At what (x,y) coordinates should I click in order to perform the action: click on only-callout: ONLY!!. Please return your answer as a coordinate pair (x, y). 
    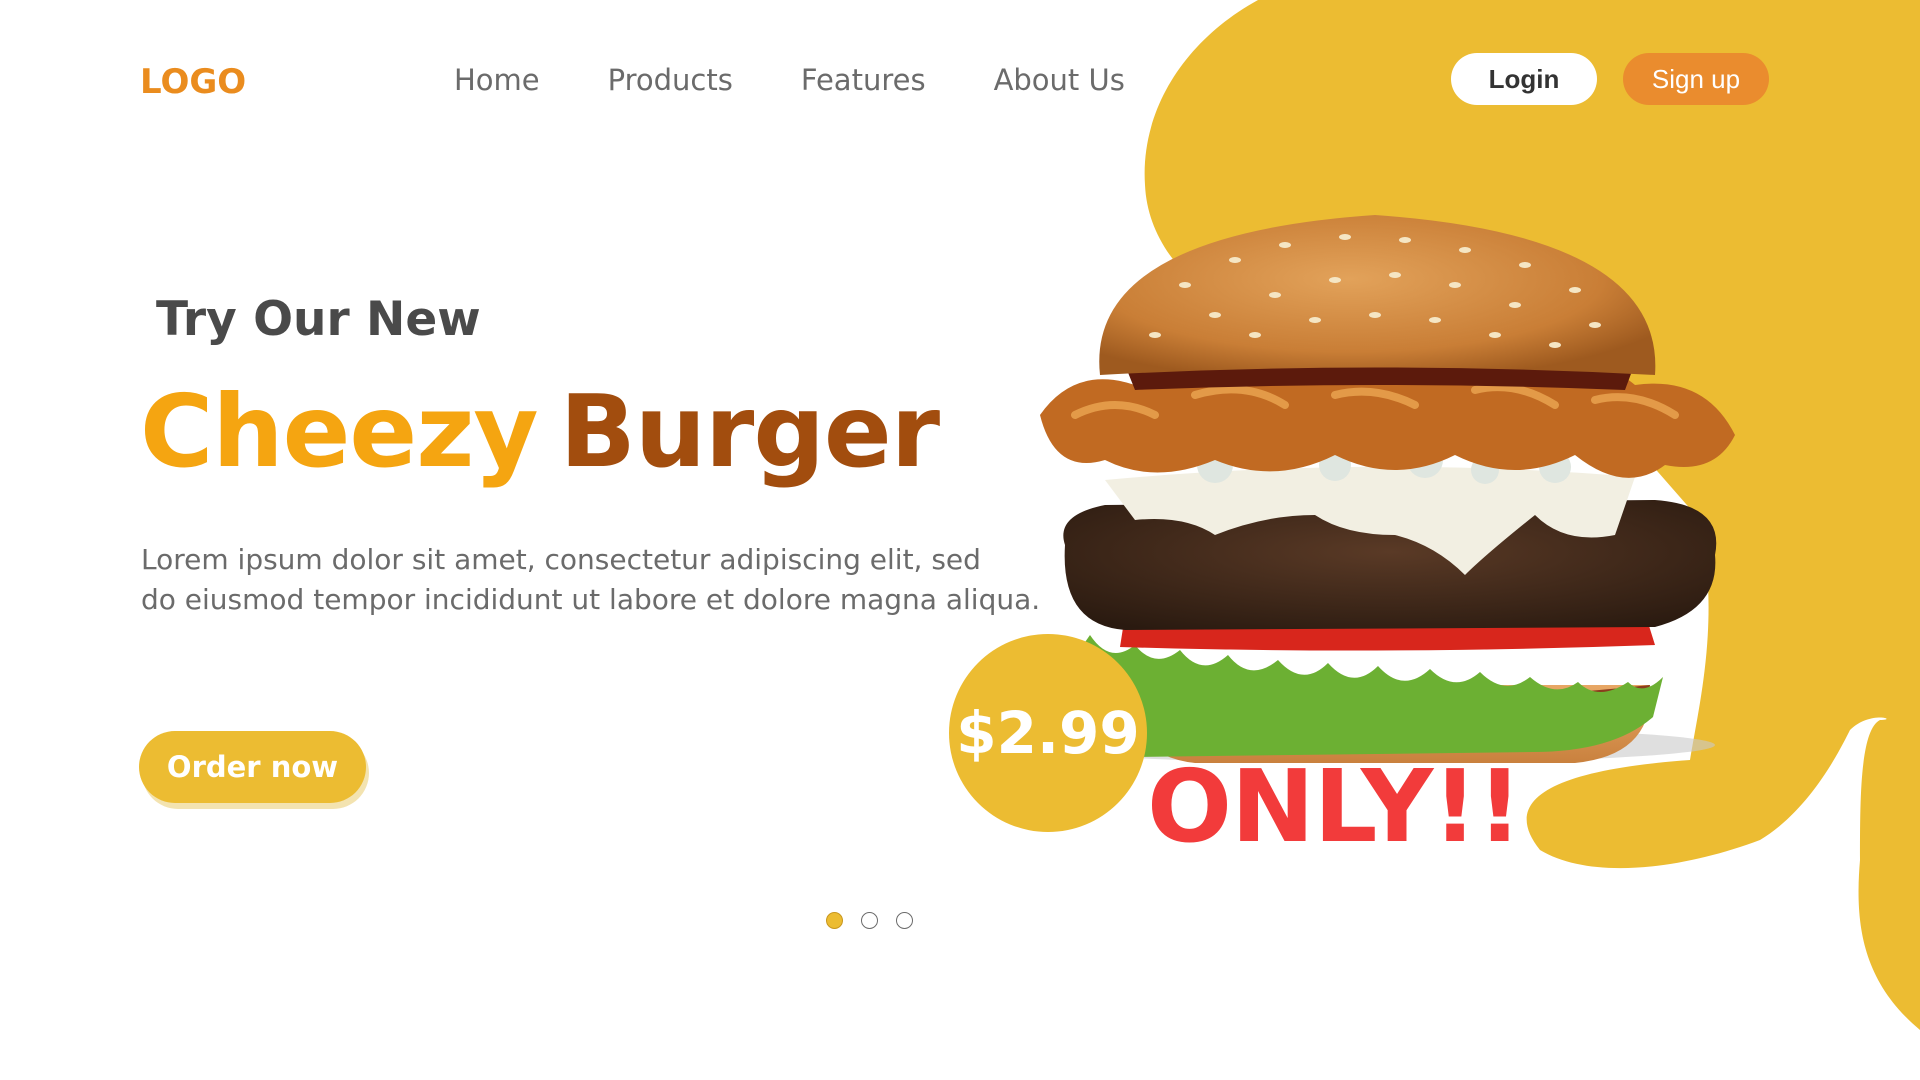
    Looking at the image, I should click on (1334, 806).